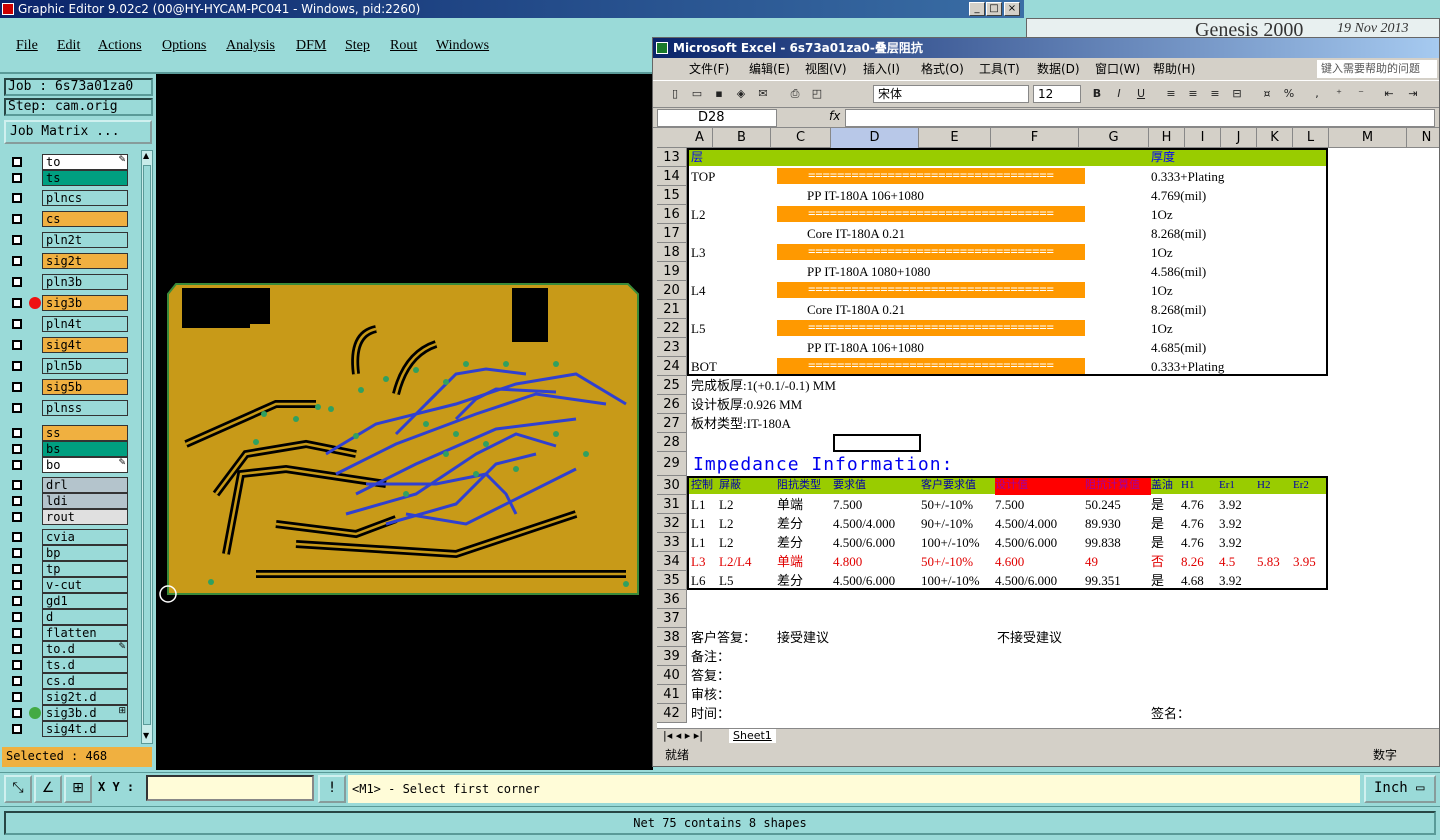 The image size is (1440, 840). I want to click on layer-name: sig5b, so click(85, 387).